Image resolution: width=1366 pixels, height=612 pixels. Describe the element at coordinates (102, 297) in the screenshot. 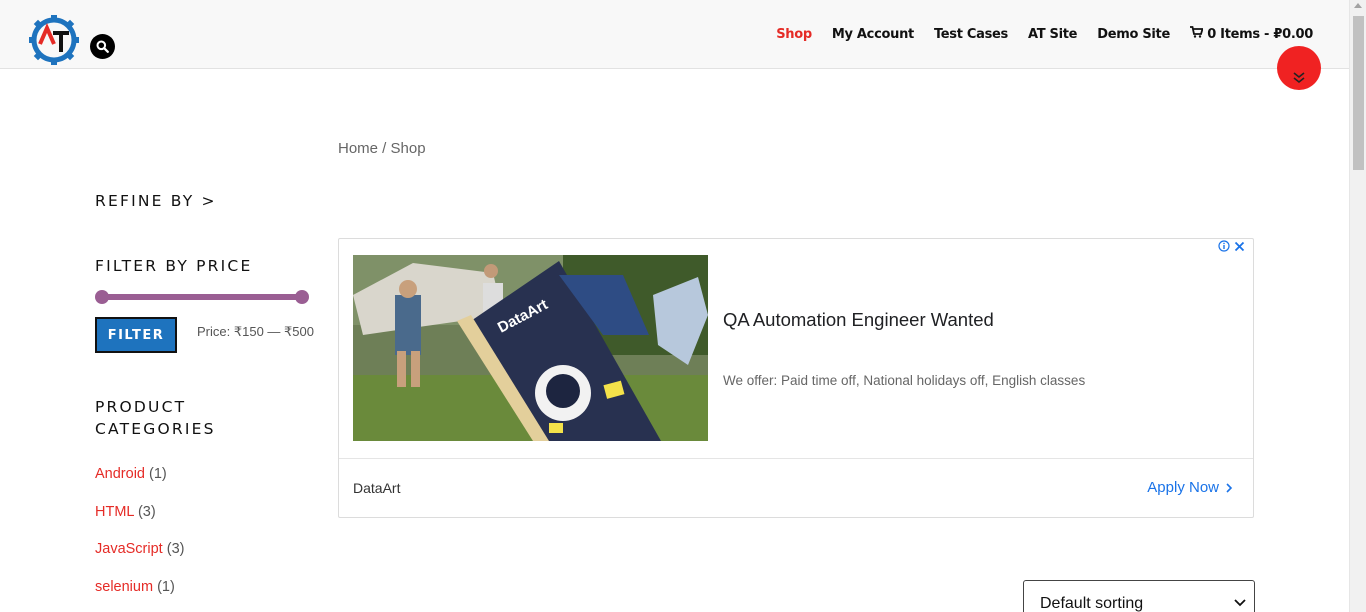

I see `price-slider-min-handle` at that location.